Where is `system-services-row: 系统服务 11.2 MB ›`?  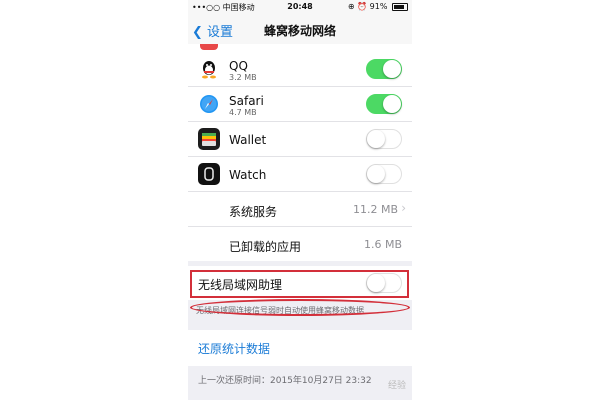
system-services-row: 系统服务 11.2 MB › is located at coordinates (300, 209).